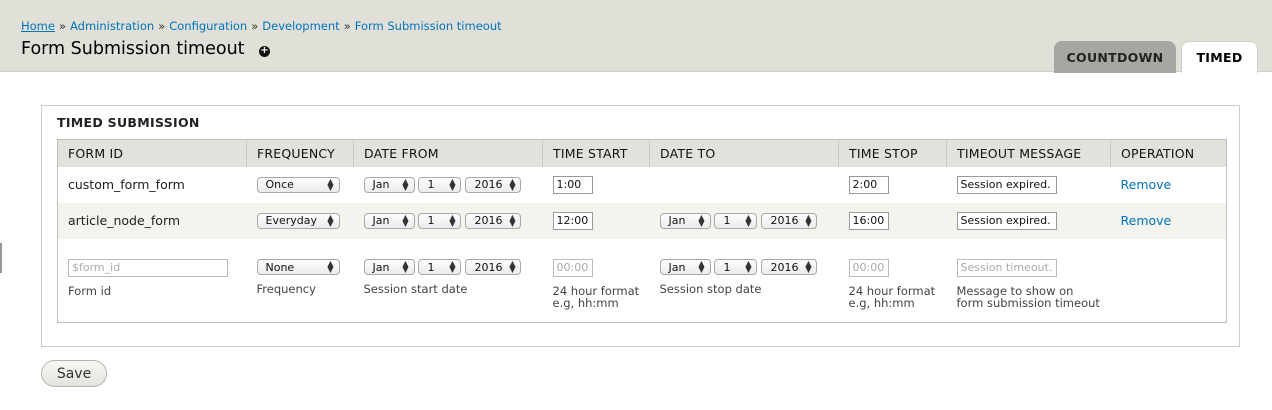 This screenshot has height=410, width=1272. I want to click on column-header-date-from: DATE FROM, so click(448, 153).